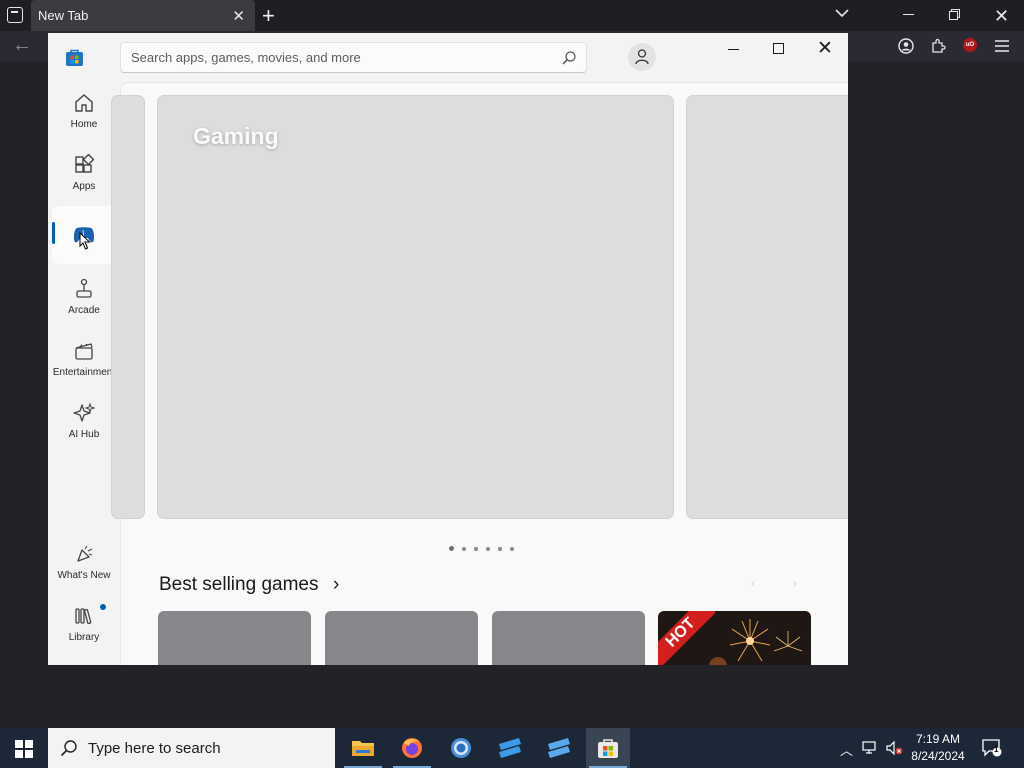  What do you see at coordinates (778, 48) in the screenshot?
I see `store-maximize-button` at bounding box center [778, 48].